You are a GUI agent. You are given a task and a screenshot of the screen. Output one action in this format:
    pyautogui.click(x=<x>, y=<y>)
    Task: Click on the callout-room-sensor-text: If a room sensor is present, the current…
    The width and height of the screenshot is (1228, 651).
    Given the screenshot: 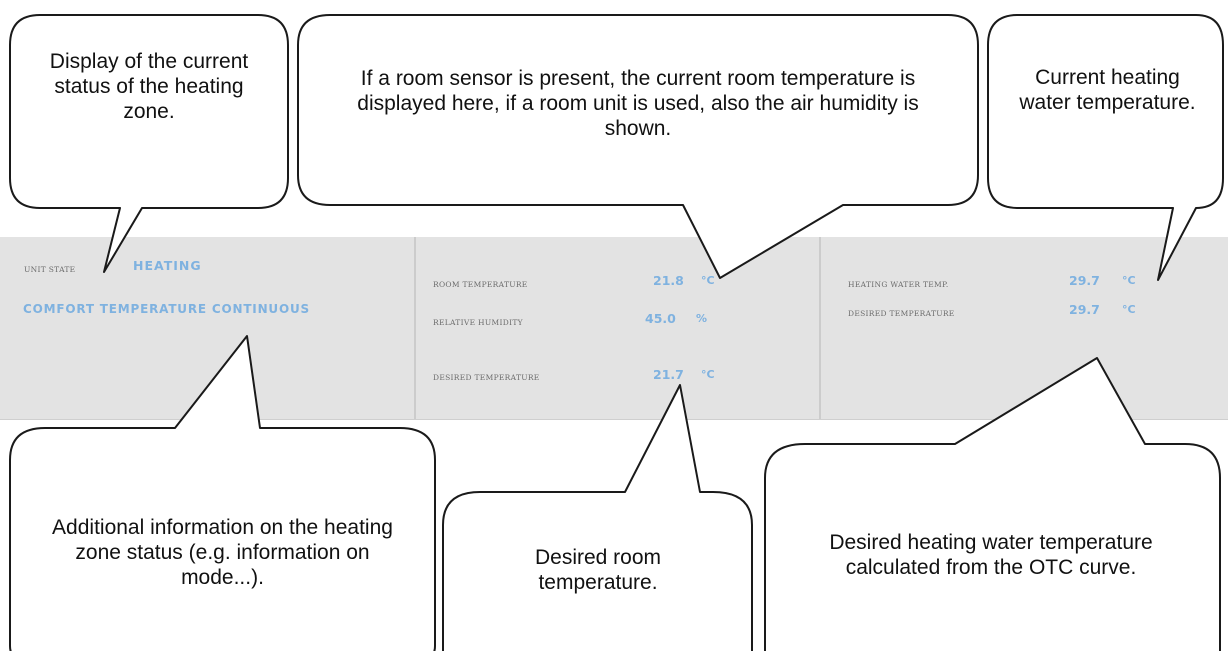 What is the action you would take?
    pyautogui.click(x=638, y=103)
    